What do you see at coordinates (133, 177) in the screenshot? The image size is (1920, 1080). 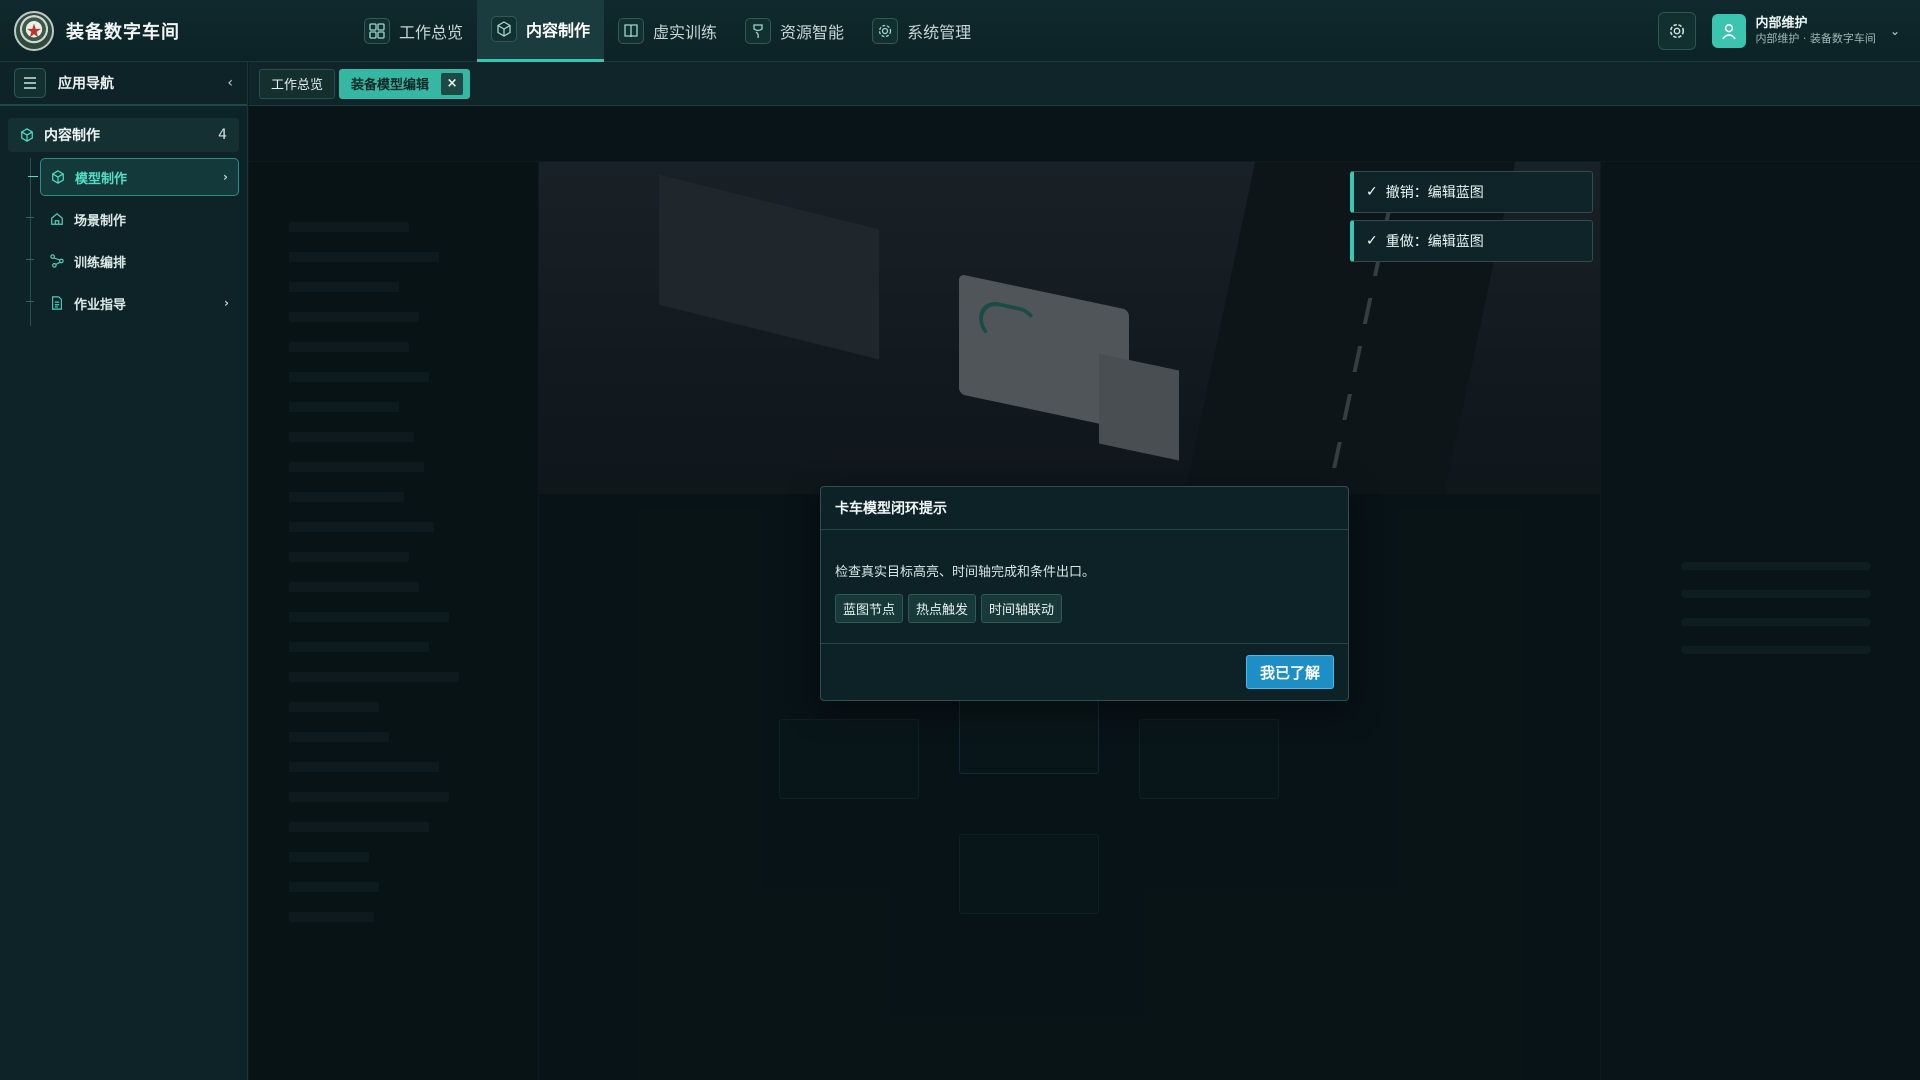 I see `sidebar-item-model-production: 模型制作 ›` at bounding box center [133, 177].